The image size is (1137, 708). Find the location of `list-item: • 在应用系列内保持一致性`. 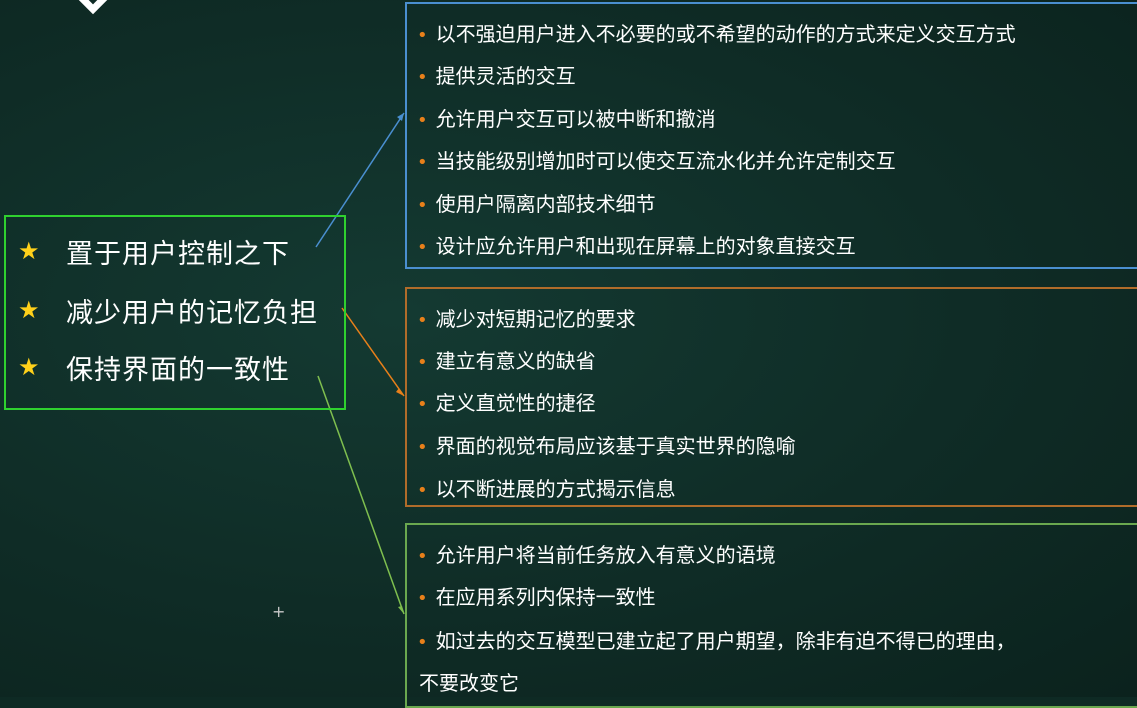

list-item: • 在应用系列内保持一致性 is located at coordinates (536, 597).